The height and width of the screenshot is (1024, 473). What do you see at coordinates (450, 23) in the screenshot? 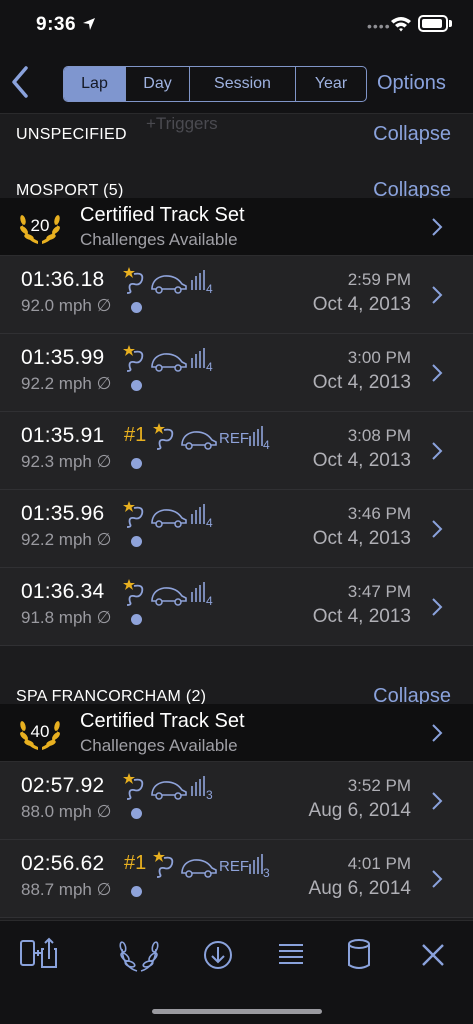
I see `battery-tip` at bounding box center [450, 23].